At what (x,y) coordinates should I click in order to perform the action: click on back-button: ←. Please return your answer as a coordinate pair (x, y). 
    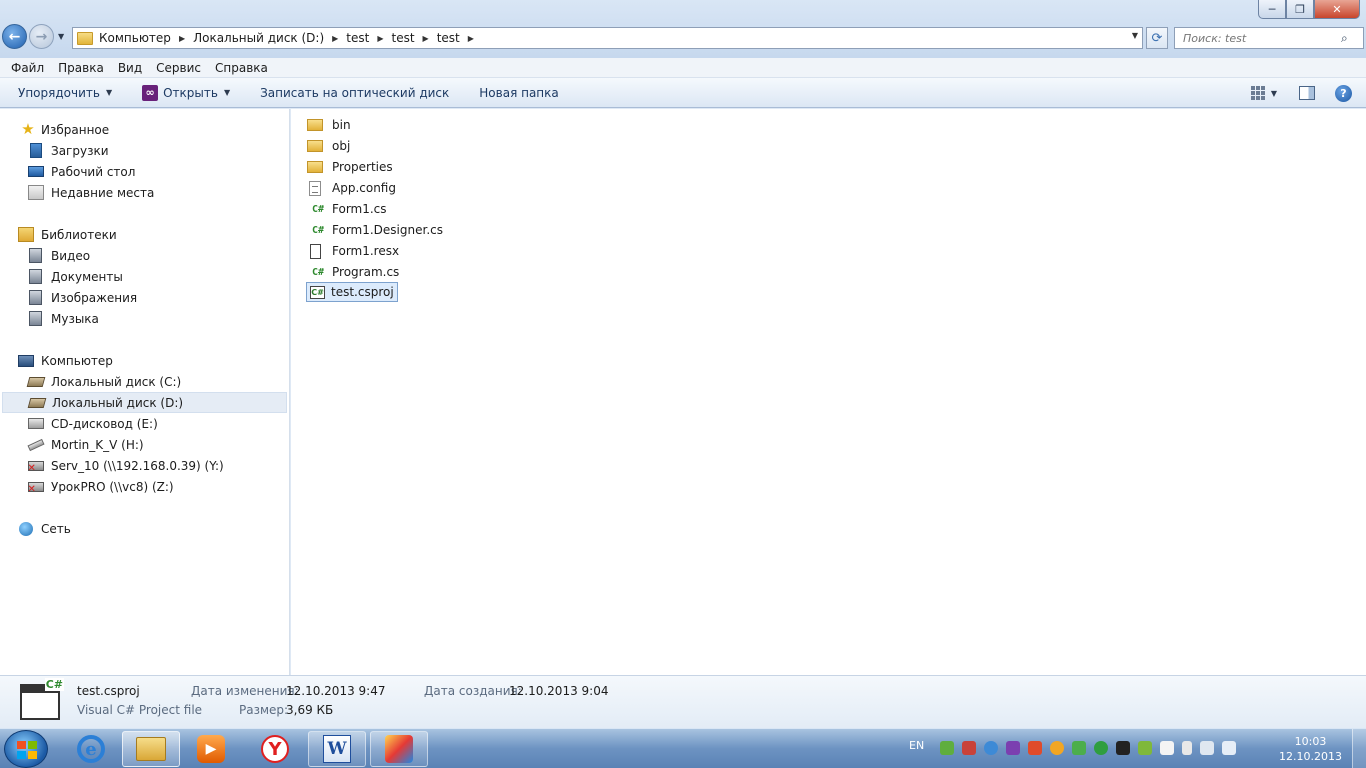
    Looking at the image, I should click on (14, 36).